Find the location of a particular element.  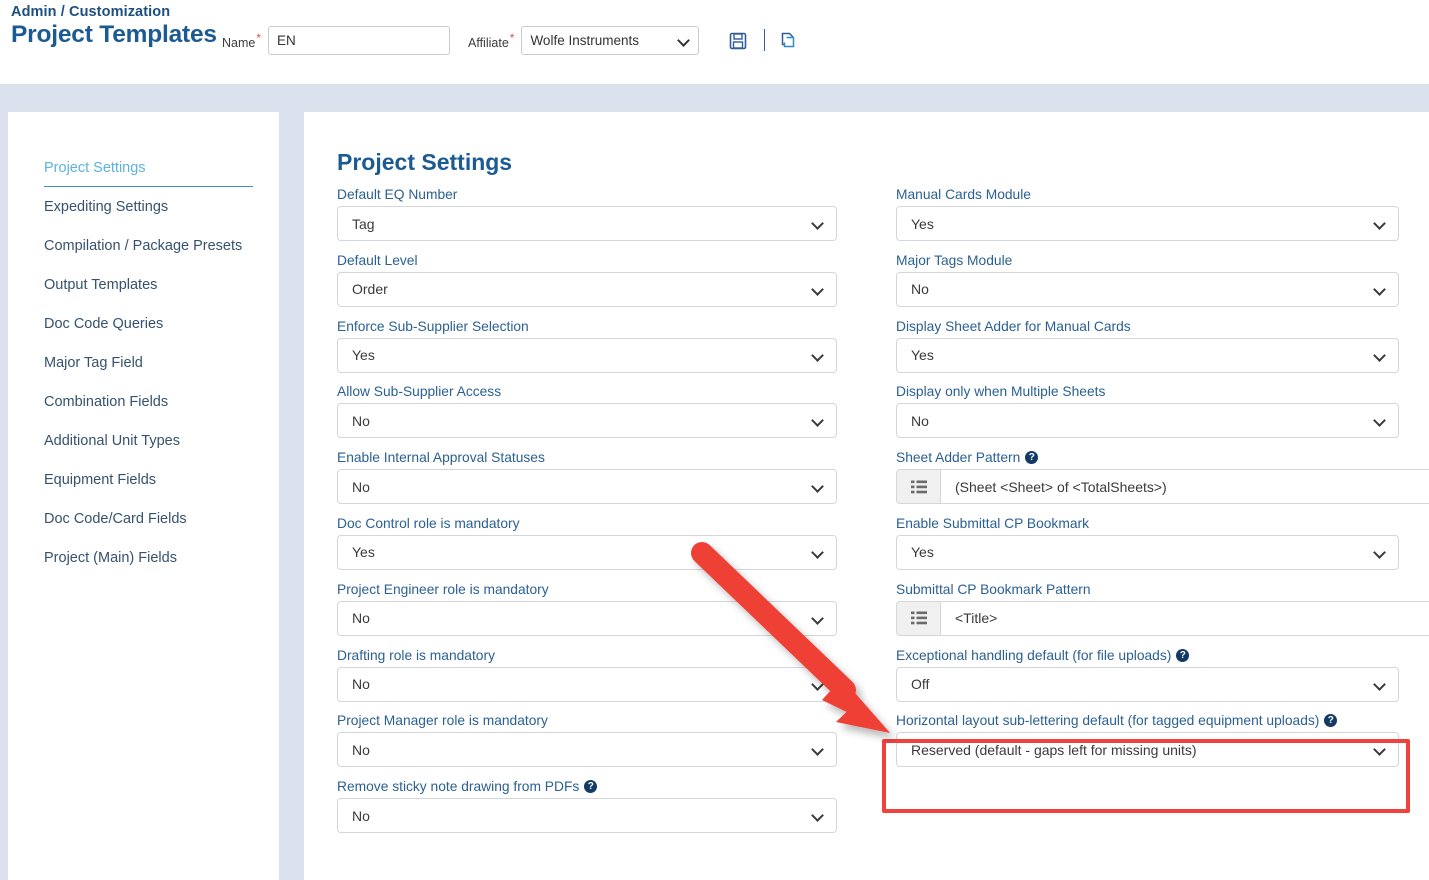

submittal-cp-bookmark-pattern-picker-button is located at coordinates (919, 618).